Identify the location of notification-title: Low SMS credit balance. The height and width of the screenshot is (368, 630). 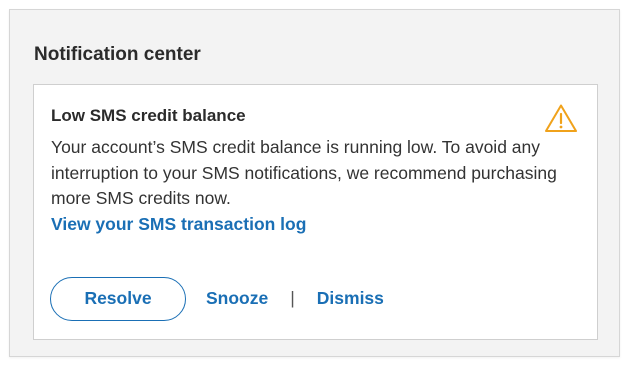
(148, 115).